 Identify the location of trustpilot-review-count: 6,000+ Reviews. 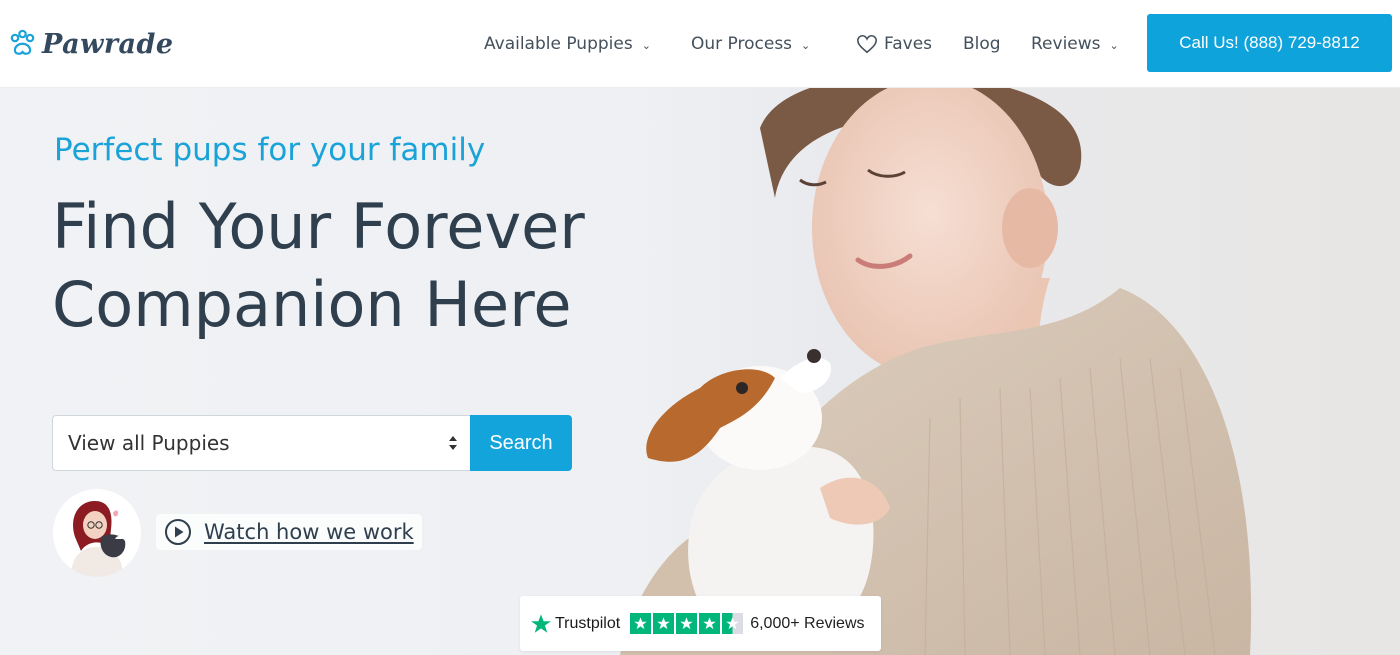
(807, 623).